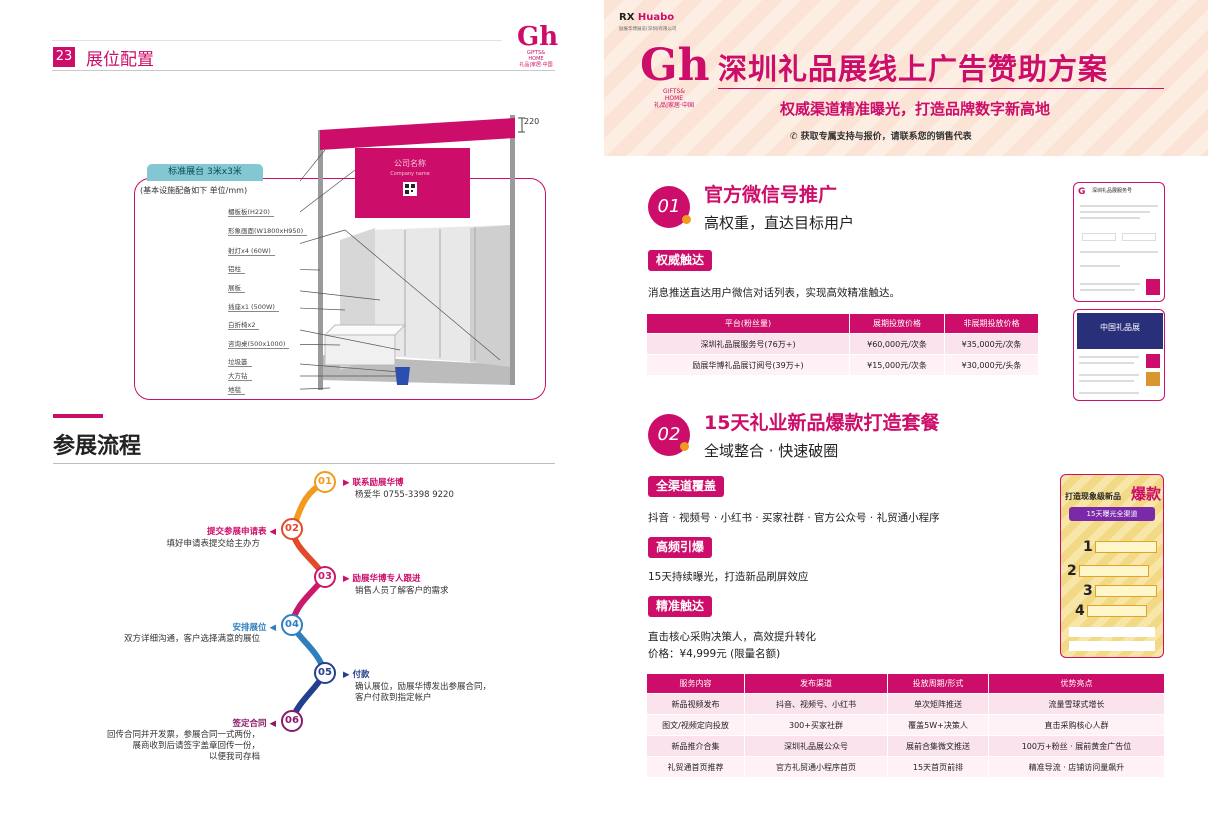 Image resolution: width=1208 pixels, height=820 pixels. I want to click on step-desc: 填好申请表提交给主办方, so click(213, 544).